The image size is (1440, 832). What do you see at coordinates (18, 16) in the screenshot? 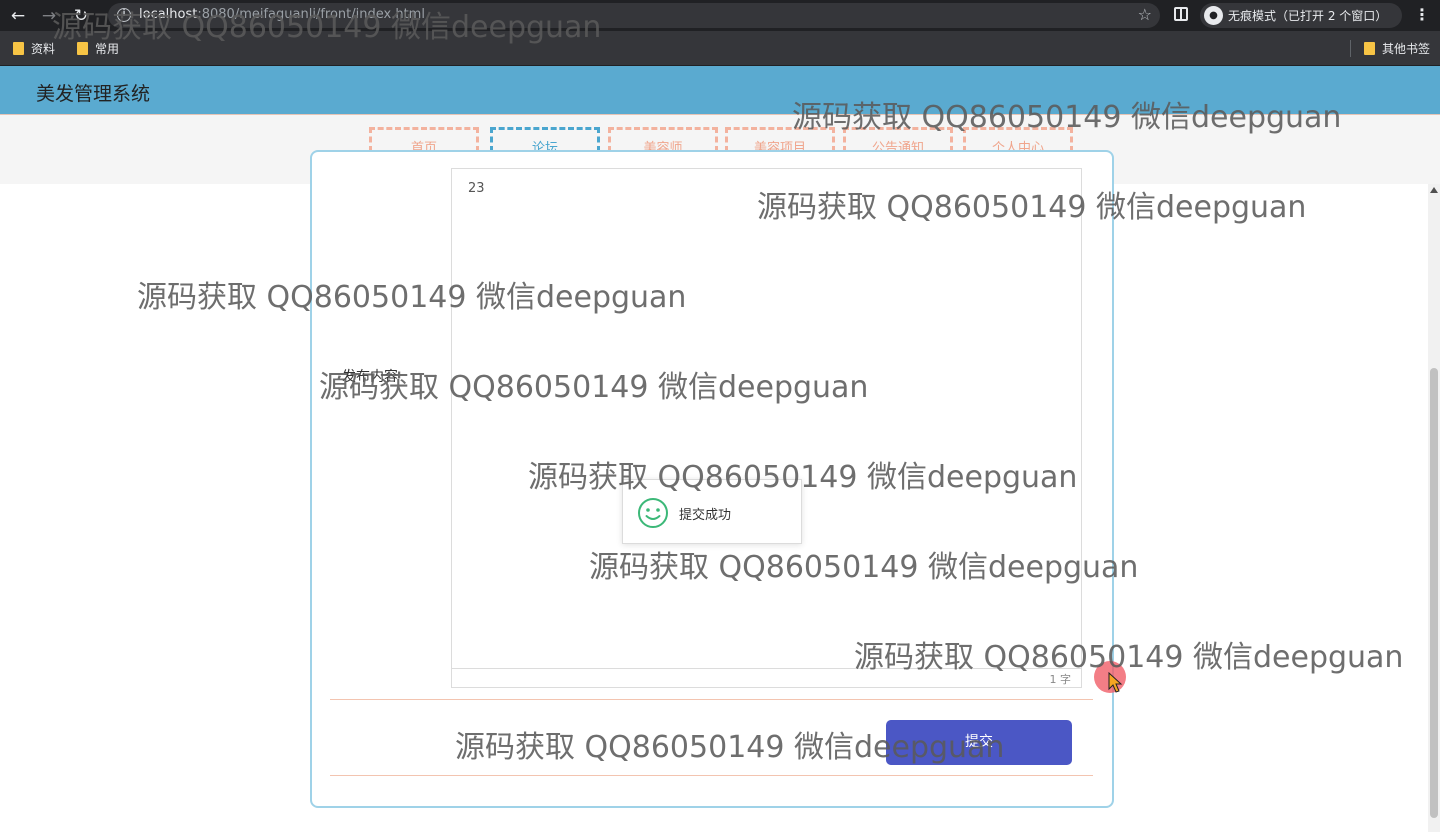
I see `back-icon: ←` at bounding box center [18, 16].